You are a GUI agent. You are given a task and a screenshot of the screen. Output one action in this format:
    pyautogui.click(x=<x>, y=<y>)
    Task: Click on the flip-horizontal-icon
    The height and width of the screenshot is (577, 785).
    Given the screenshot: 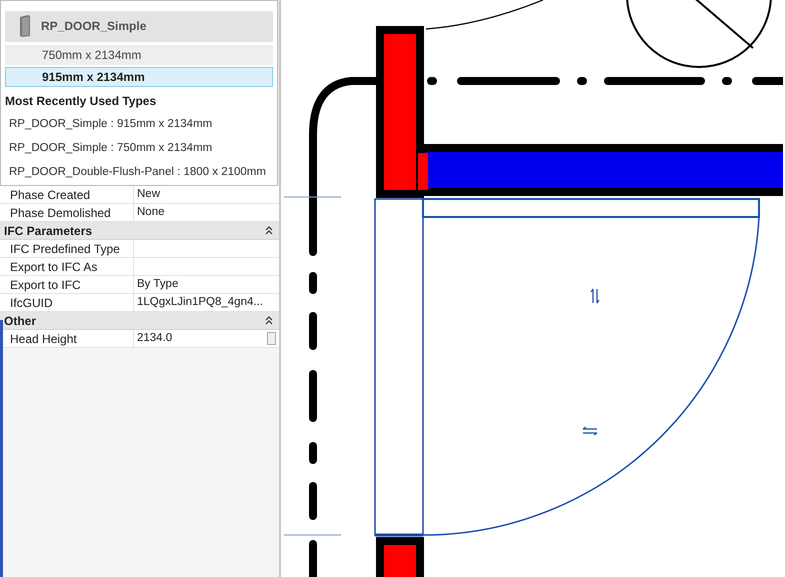 What is the action you would take?
    pyautogui.click(x=590, y=431)
    